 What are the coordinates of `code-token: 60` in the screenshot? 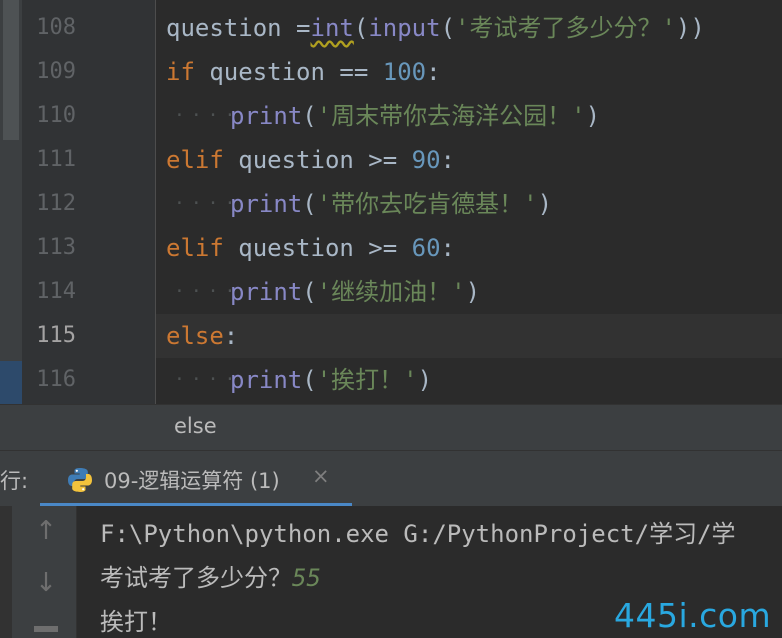 It's located at (426, 248).